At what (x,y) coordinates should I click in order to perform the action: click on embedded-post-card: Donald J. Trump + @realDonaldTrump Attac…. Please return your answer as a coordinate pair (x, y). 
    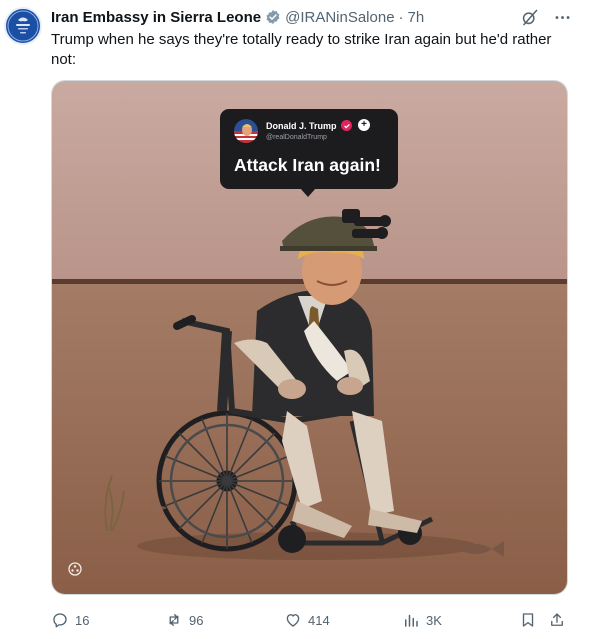
    Looking at the image, I should click on (309, 153).